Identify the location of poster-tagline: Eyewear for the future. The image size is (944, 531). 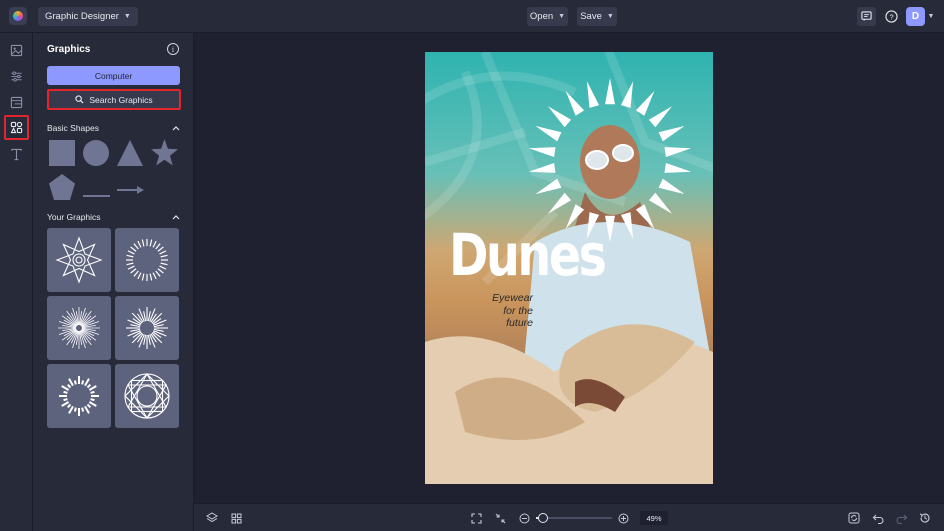
(512, 311).